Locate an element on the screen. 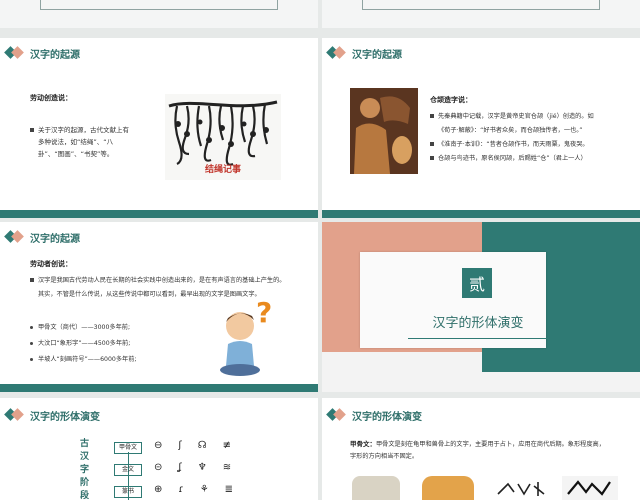  glyph-row: ⊕ ɾ ⚘ ≣ is located at coordinates (193, 489).